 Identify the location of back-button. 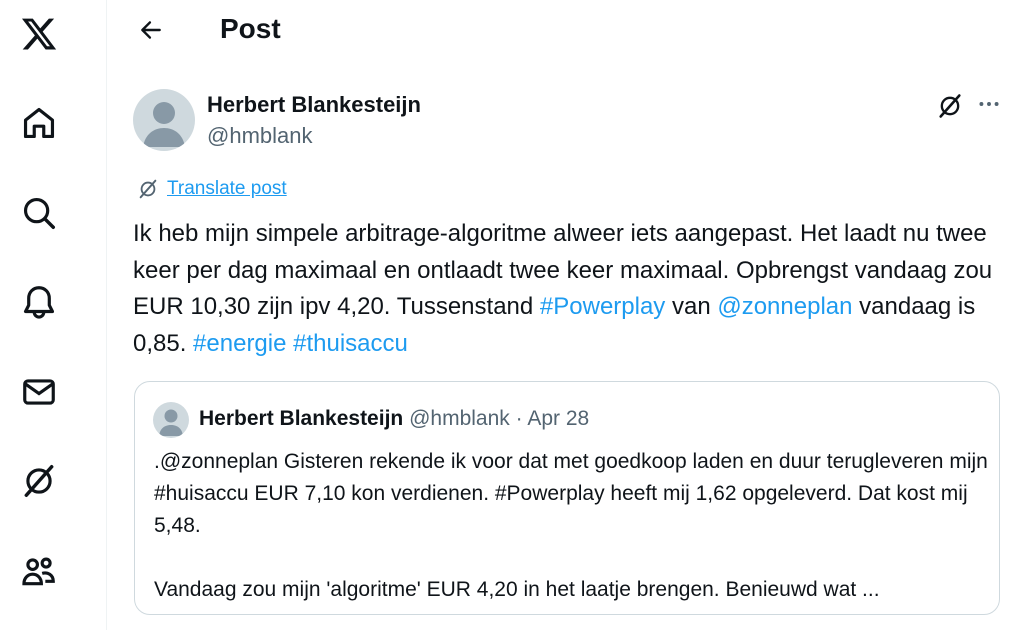
(151, 30).